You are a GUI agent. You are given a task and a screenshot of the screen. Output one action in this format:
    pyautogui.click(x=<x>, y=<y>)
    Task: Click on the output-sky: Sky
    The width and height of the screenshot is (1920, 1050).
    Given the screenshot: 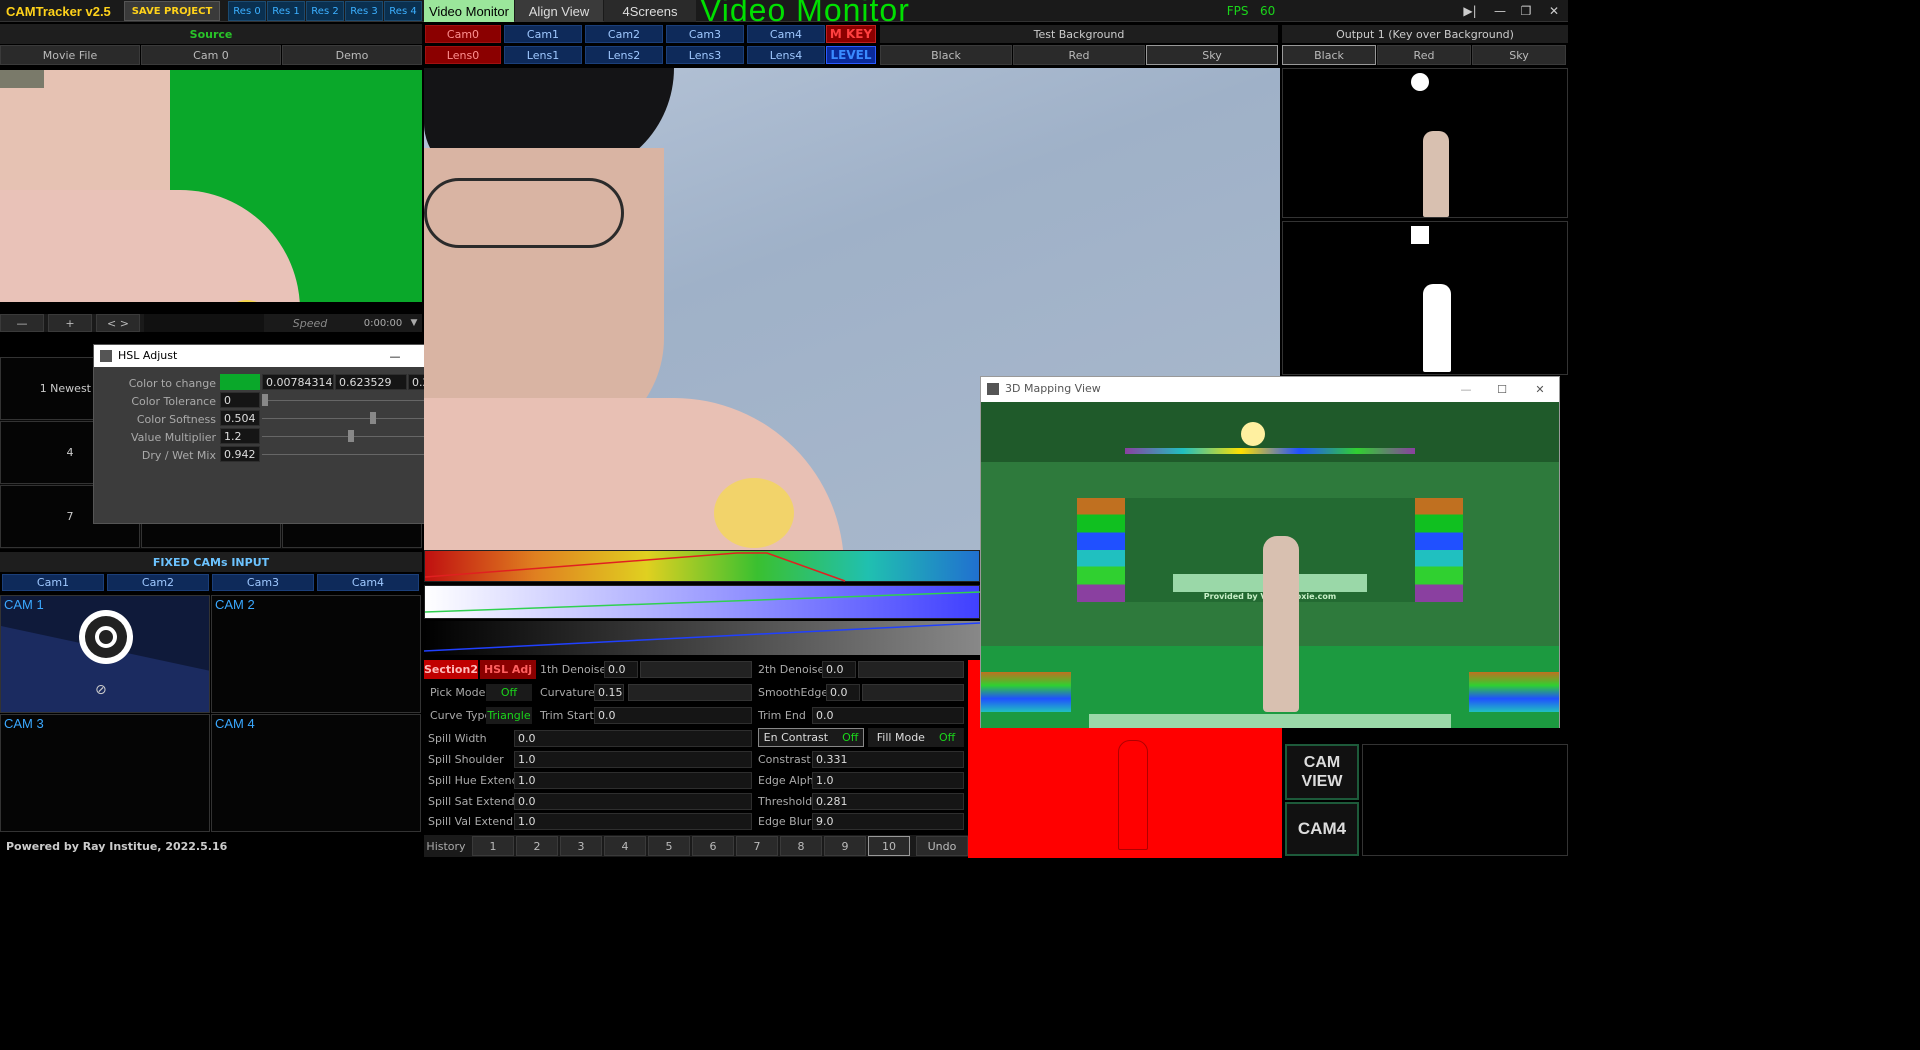 What is the action you would take?
    pyautogui.click(x=1519, y=55)
    